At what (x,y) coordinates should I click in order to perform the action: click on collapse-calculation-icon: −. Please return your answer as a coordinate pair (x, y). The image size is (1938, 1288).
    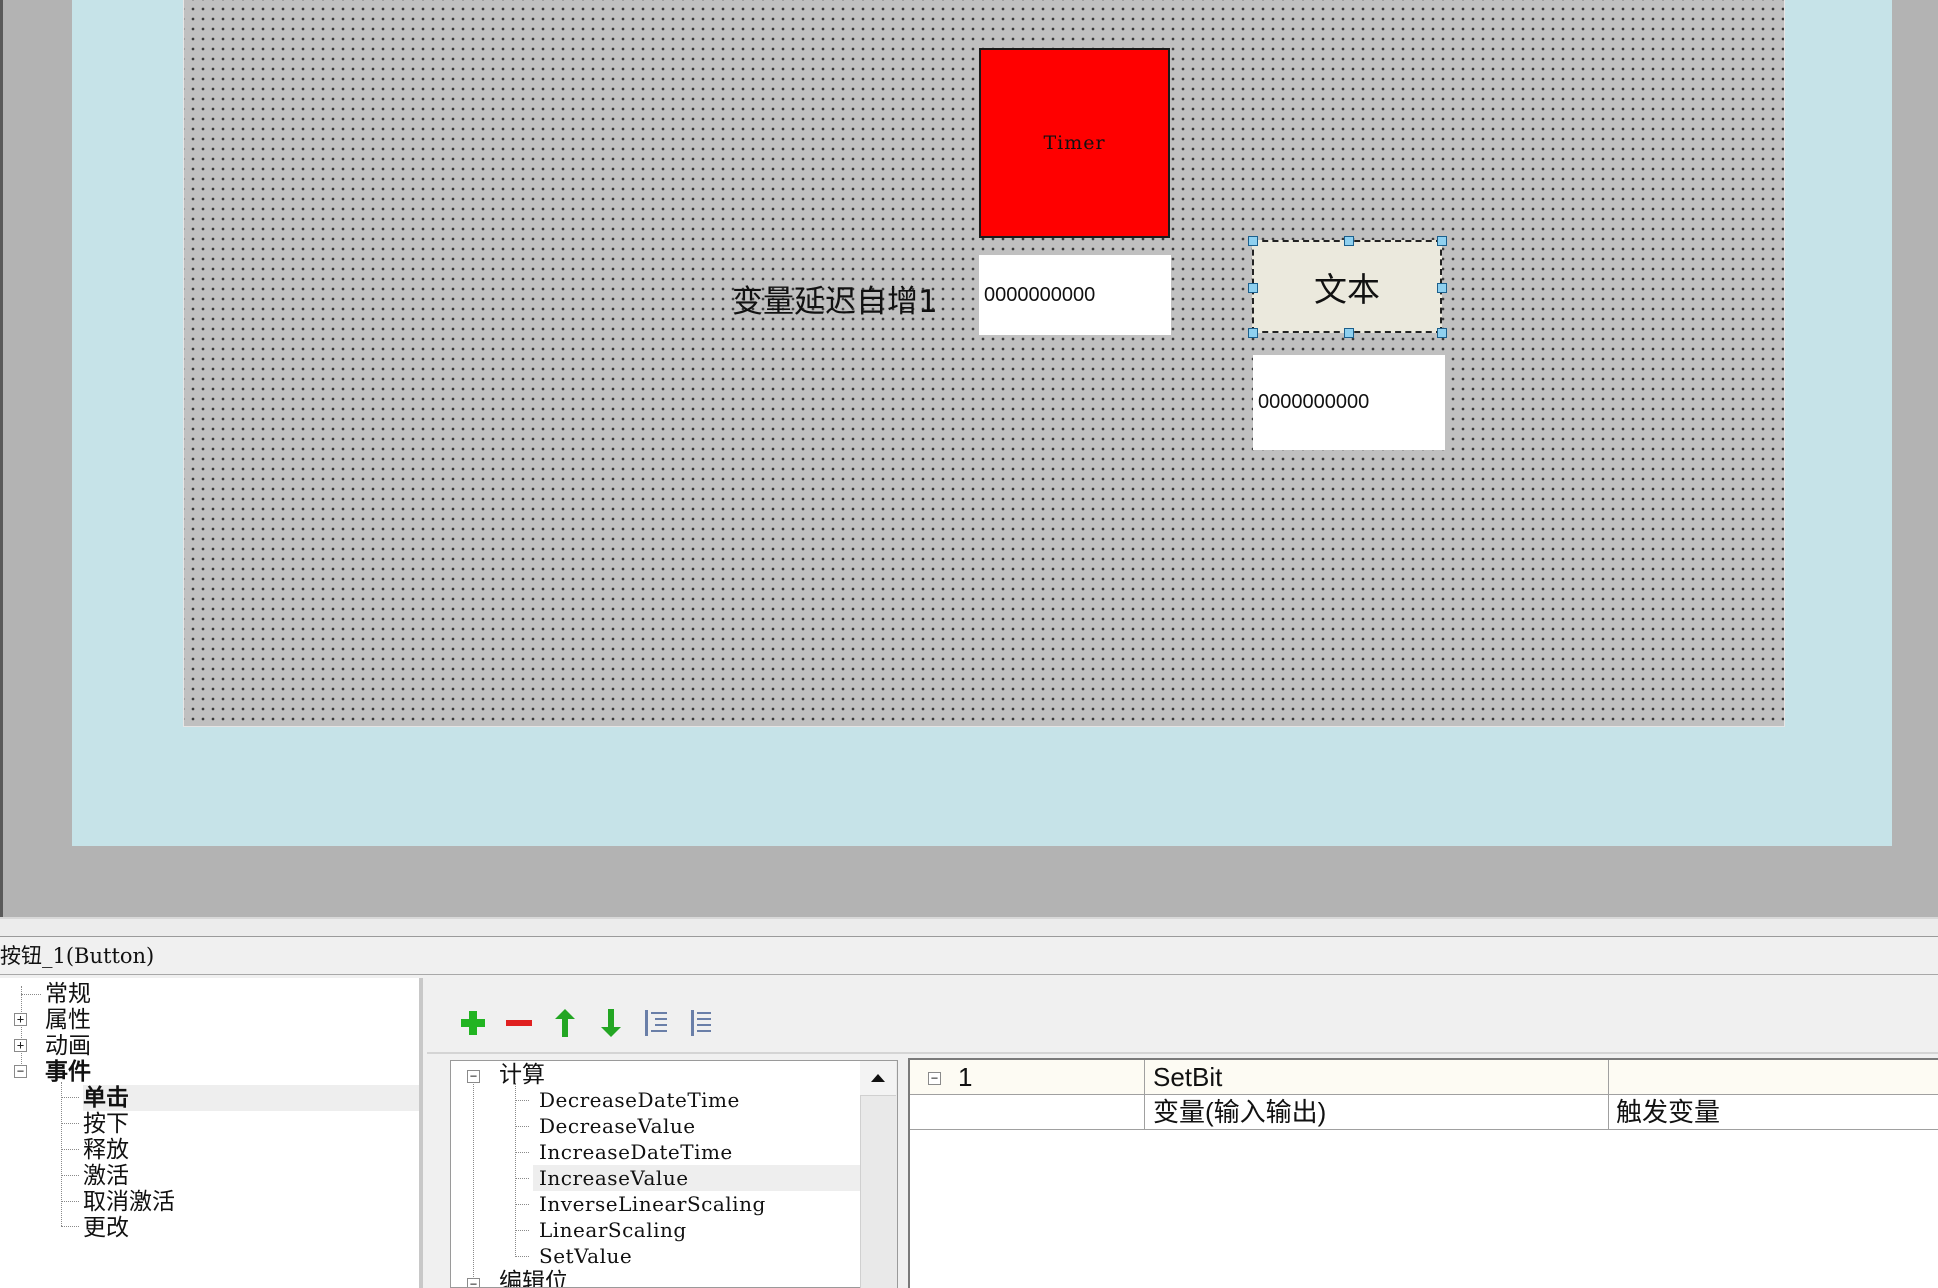
    Looking at the image, I should click on (473, 1076).